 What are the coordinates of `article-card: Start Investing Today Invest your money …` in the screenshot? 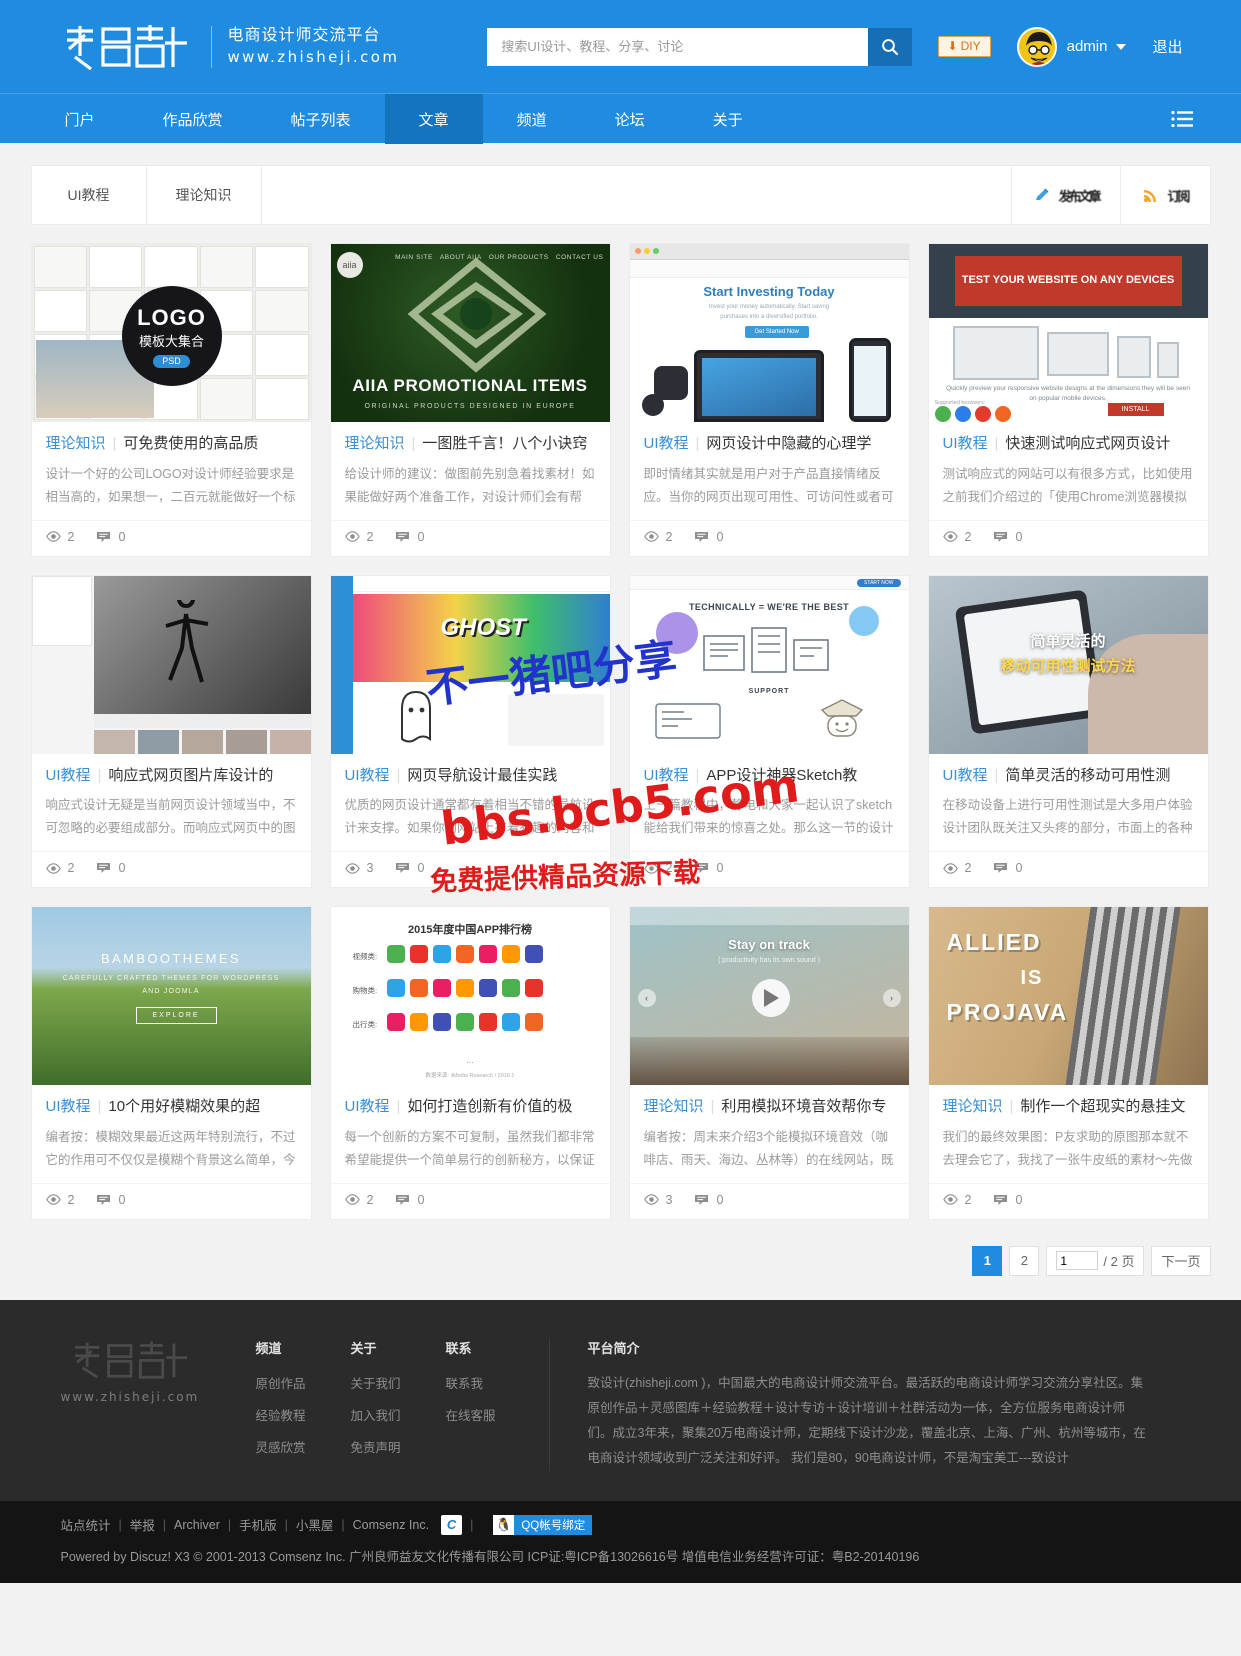 It's located at (769, 400).